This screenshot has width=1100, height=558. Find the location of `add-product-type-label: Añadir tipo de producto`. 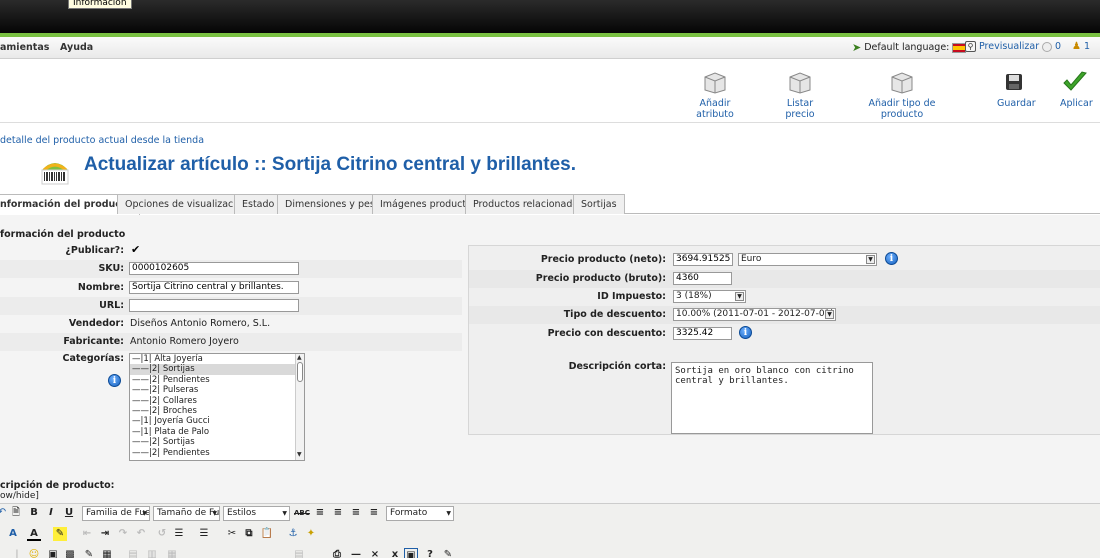

add-product-type-label: Añadir tipo de producto is located at coordinates (902, 109).